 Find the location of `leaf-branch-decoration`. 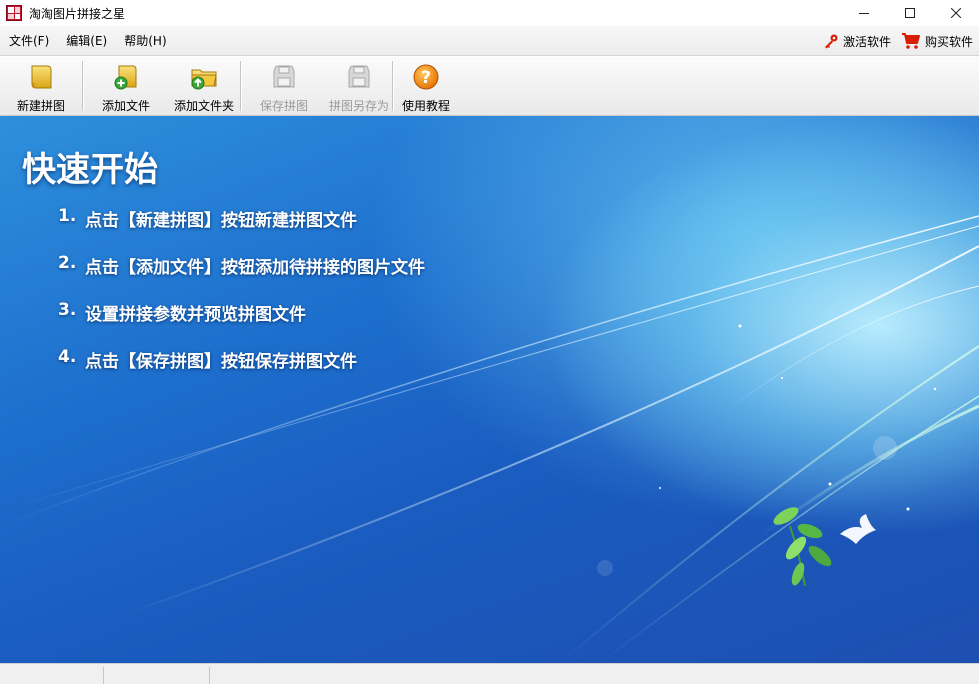

leaf-branch-decoration is located at coordinates (802, 547).